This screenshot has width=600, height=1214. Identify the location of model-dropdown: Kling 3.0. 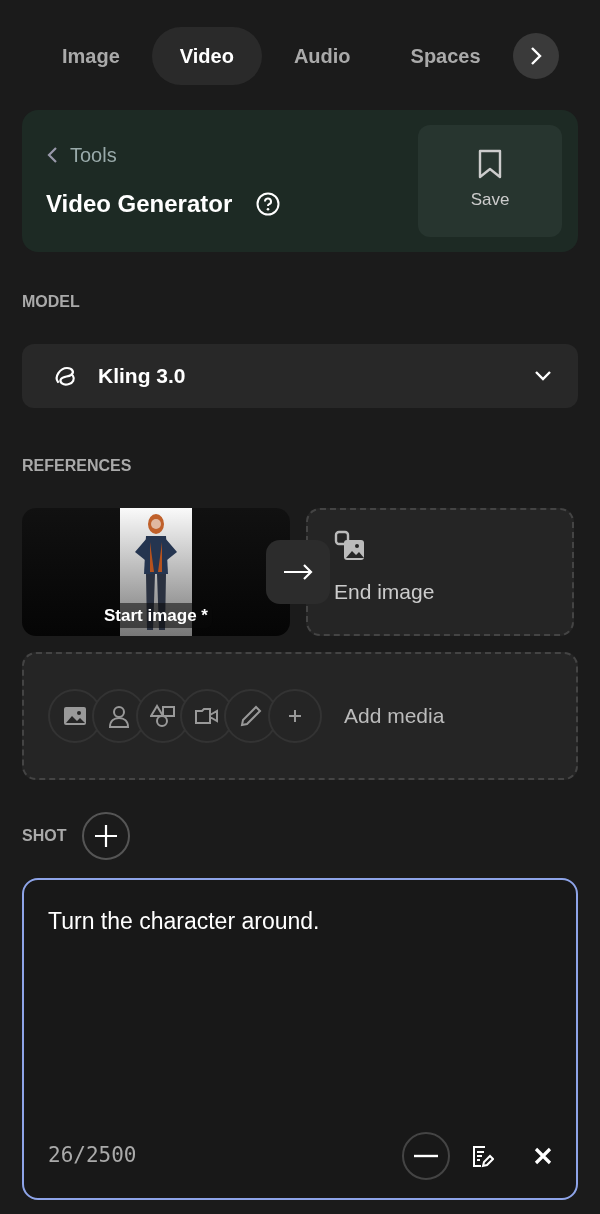
(300, 376).